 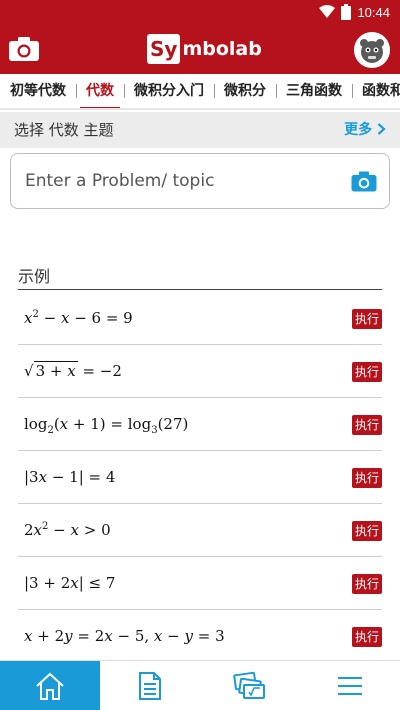 What do you see at coordinates (200, 289) in the screenshot?
I see `divider` at bounding box center [200, 289].